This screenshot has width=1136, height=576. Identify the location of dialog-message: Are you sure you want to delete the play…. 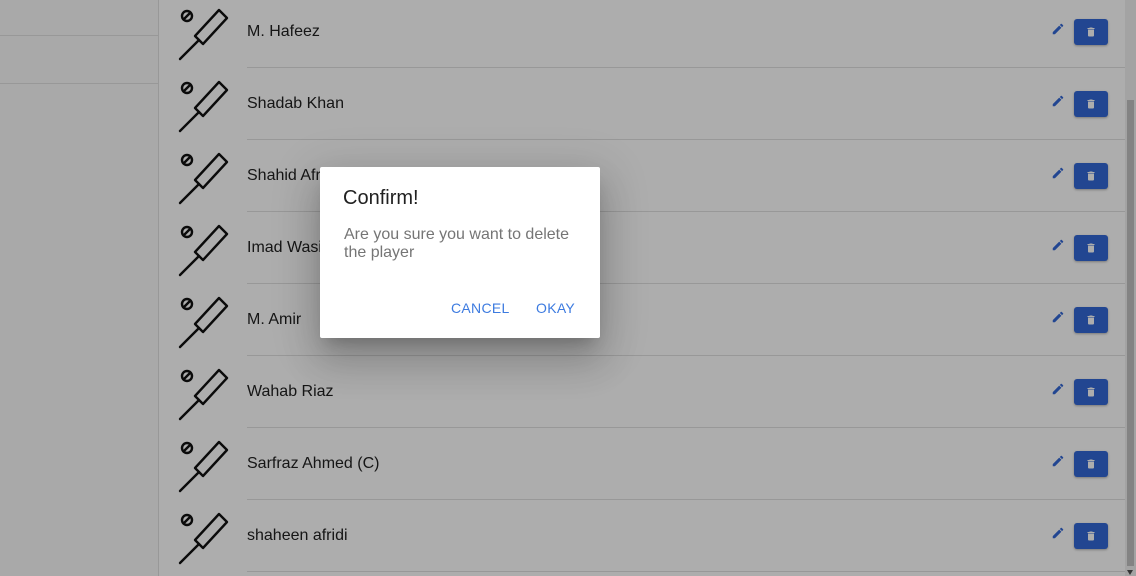
(457, 243).